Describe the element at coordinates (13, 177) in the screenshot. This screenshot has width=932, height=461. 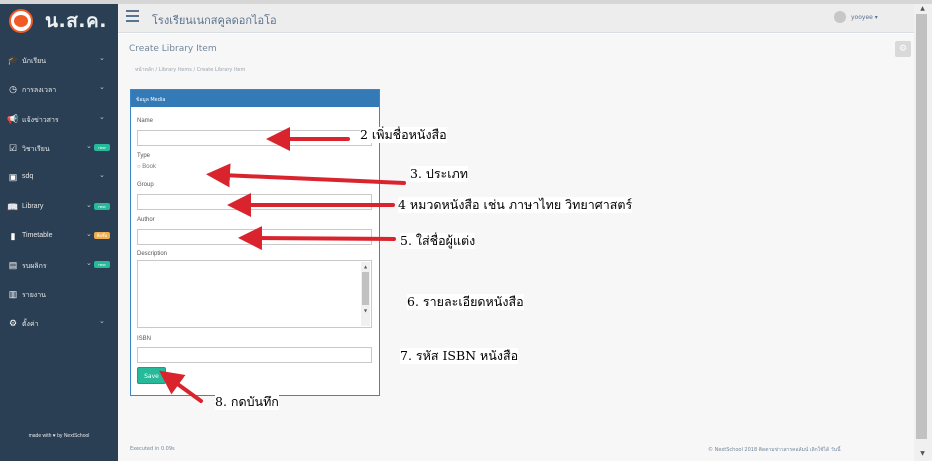
I see `grid-icon: ▣` at that location.